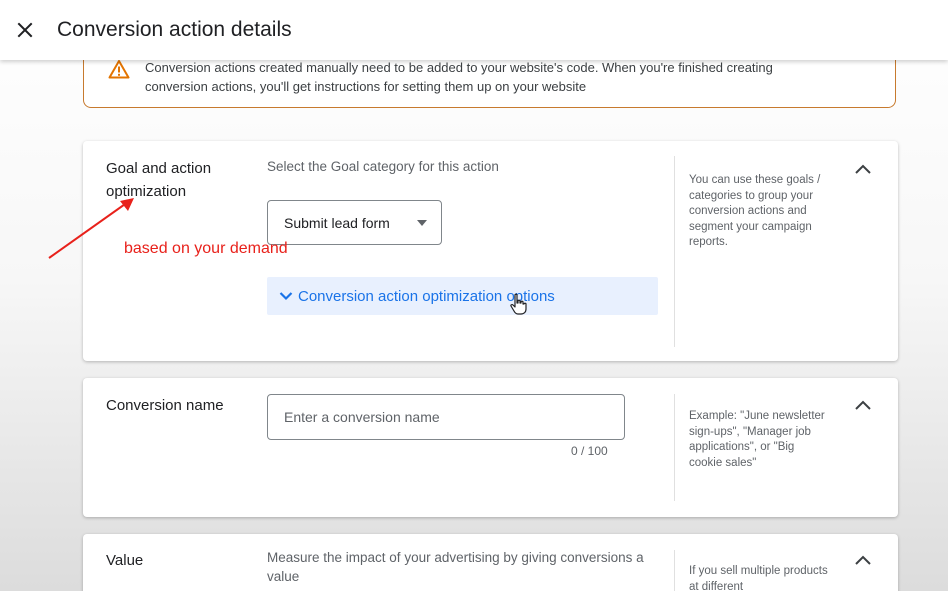  I want to click on close-icon, so click(25, 30).